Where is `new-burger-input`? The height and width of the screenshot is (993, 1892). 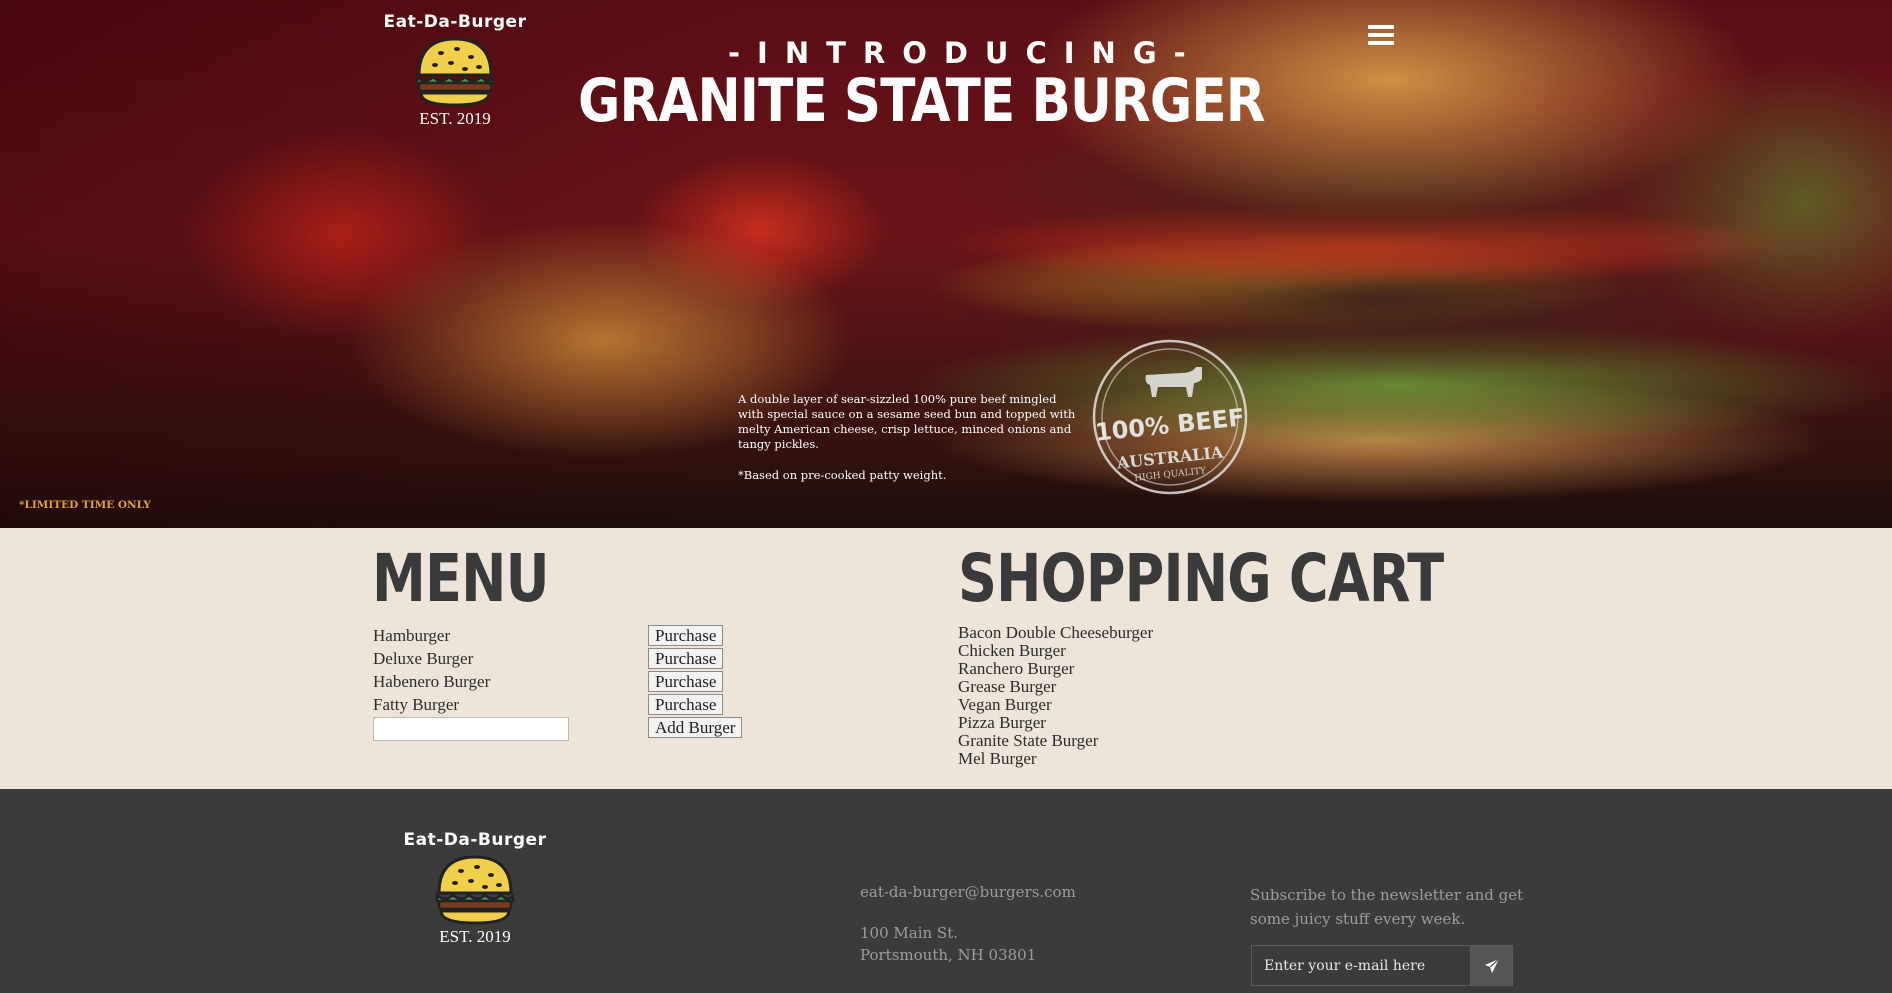 new-burger-input is located at coordinates (471, 729).